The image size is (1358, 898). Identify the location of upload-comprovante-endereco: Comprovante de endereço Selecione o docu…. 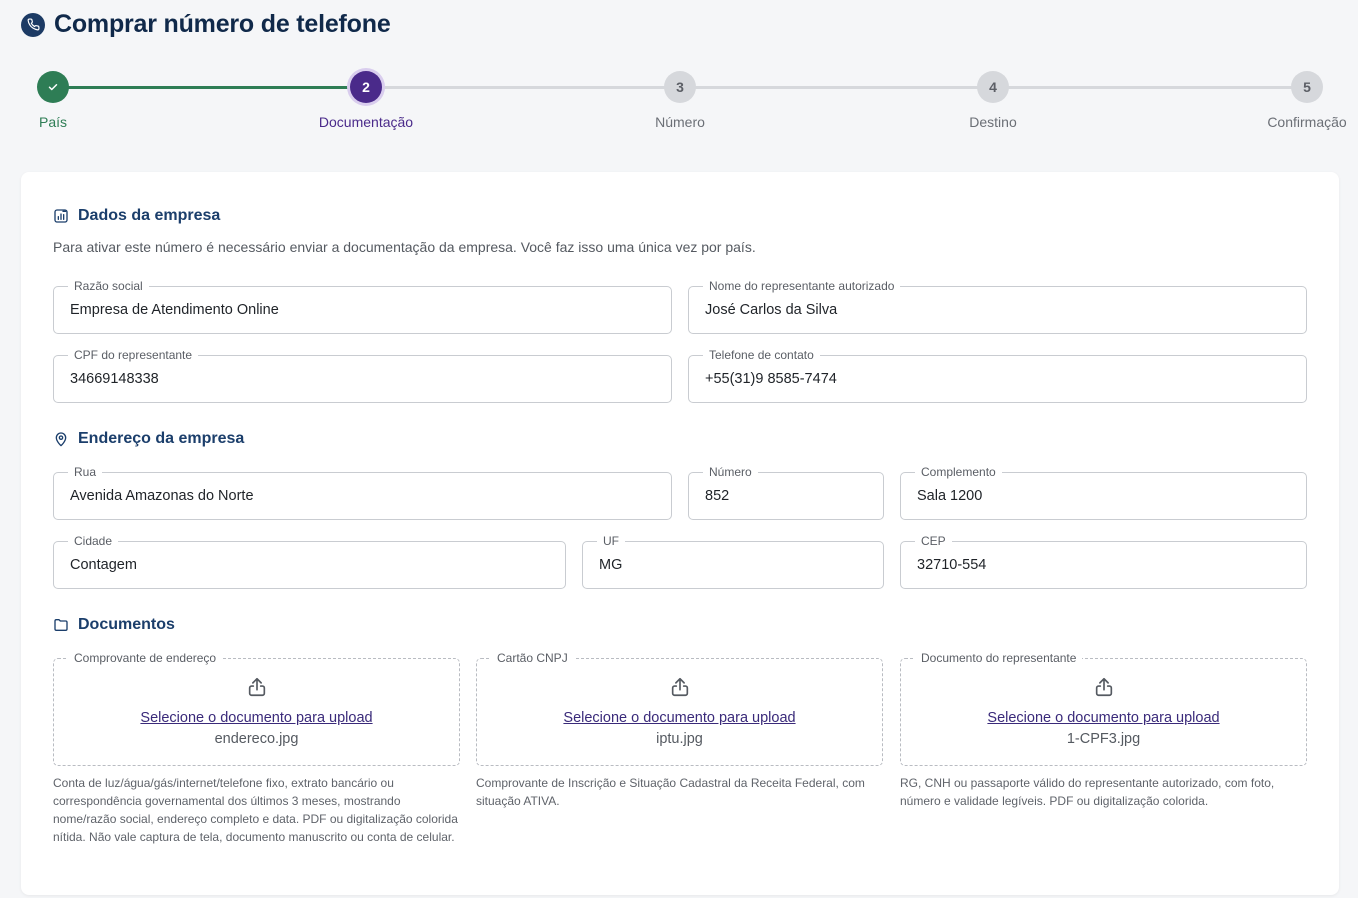
(256, 708).